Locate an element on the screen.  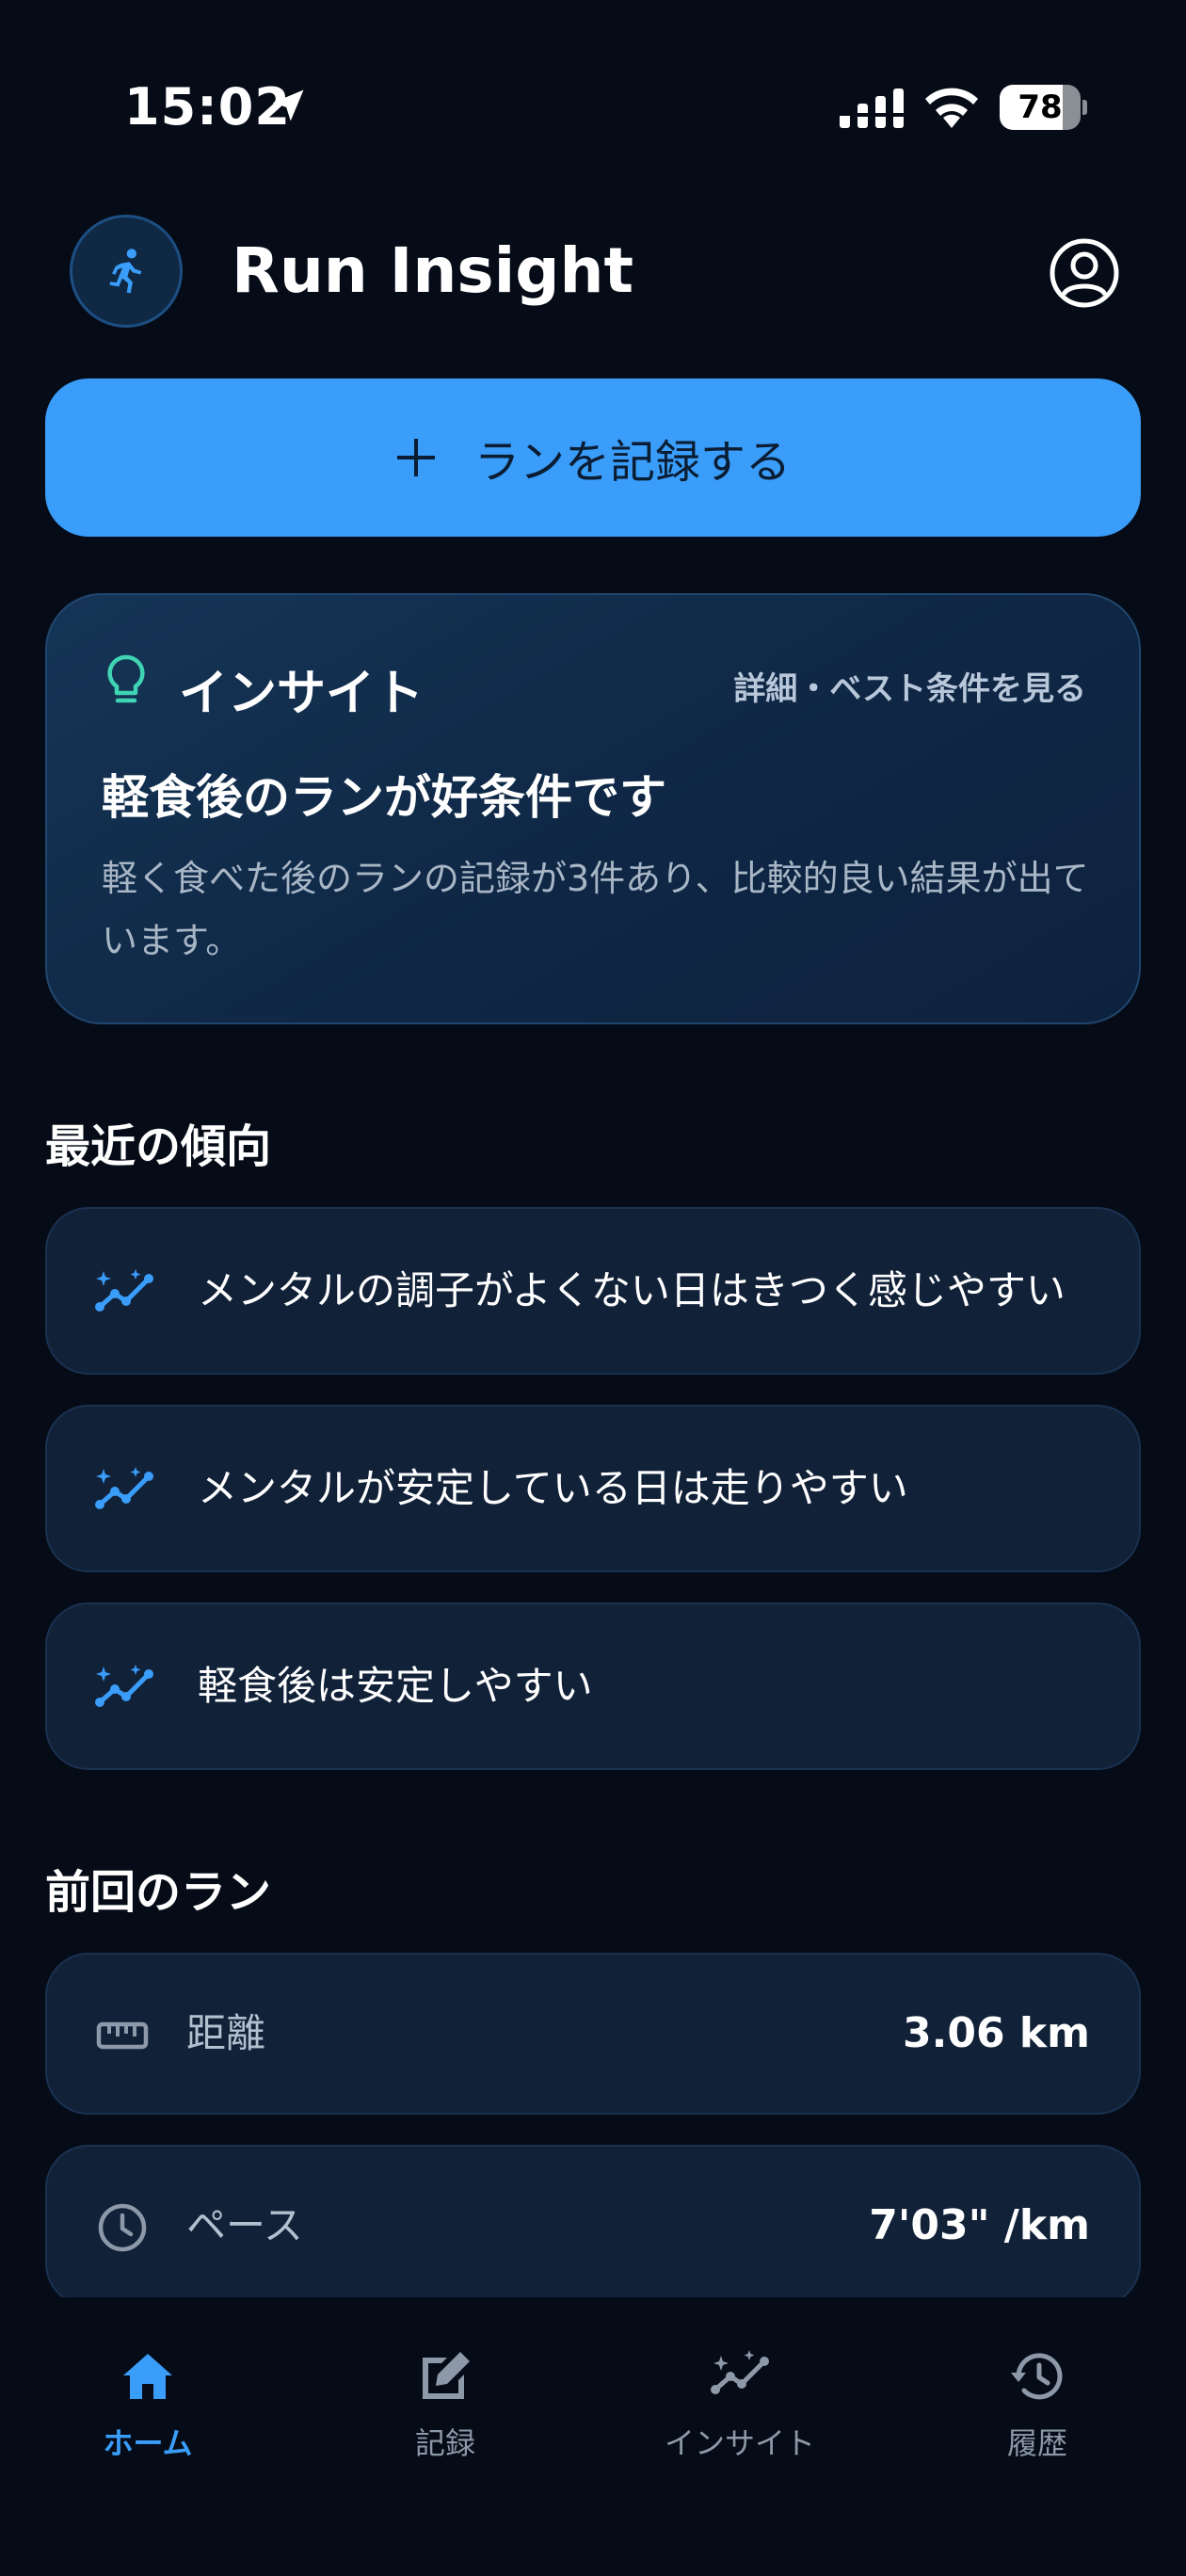
trend-item: 軽食後は安定しやすい is located at coordinates (593, 1686).